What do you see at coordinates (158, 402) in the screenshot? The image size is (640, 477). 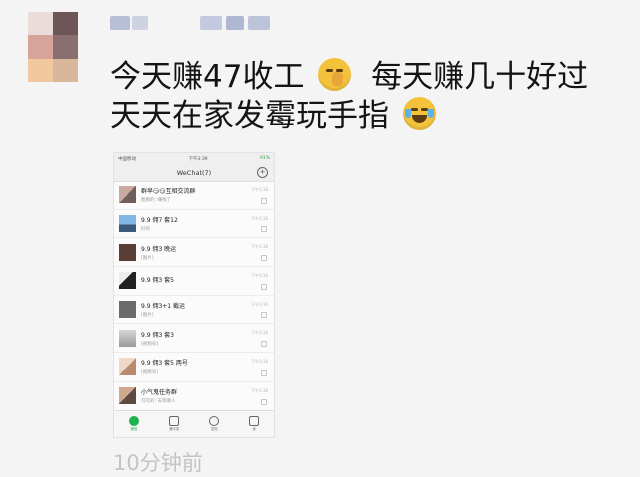 I see `chat-preview: 可可的: 去等哪人` at bounding box center [158, 402].